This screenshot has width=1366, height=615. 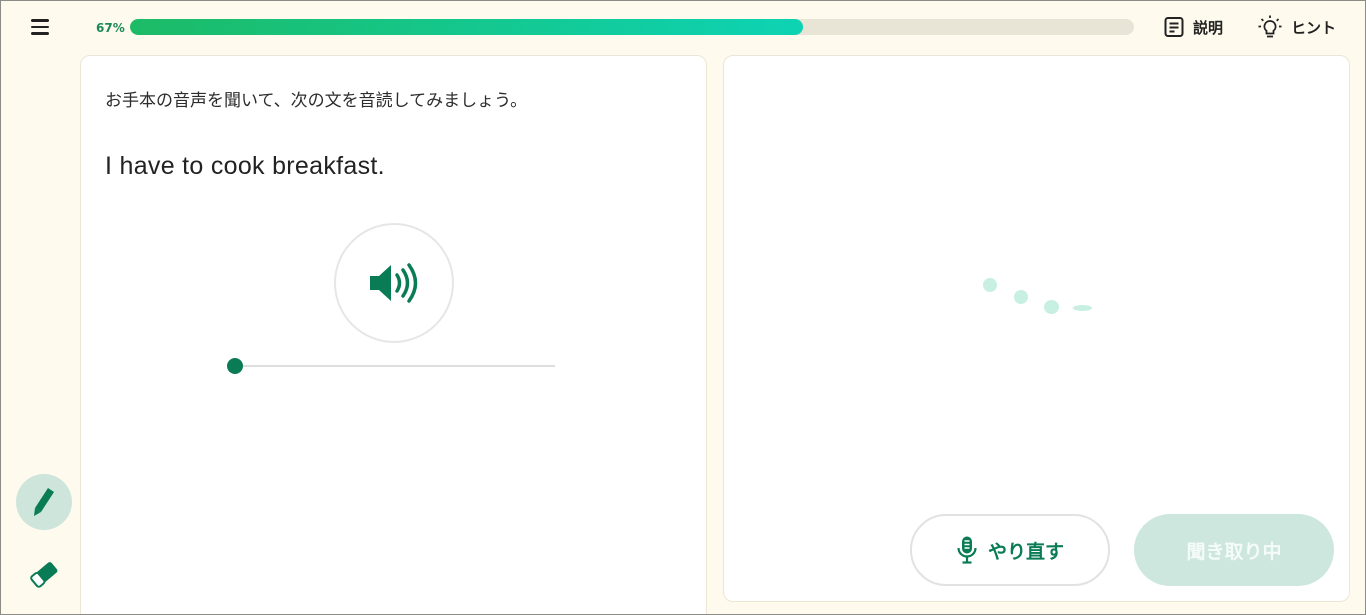 What do you see at coordinates (1025, 551) in the screenshot?
I see `retry-label: やり直す` at bounding box center [1025, 551].